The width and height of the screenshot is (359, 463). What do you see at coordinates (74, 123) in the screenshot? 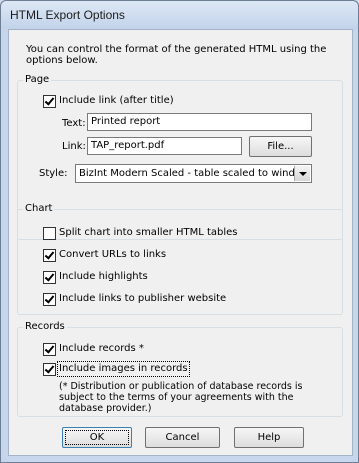
I see `text-field-label: Text:` at bounding box center [74, 123].